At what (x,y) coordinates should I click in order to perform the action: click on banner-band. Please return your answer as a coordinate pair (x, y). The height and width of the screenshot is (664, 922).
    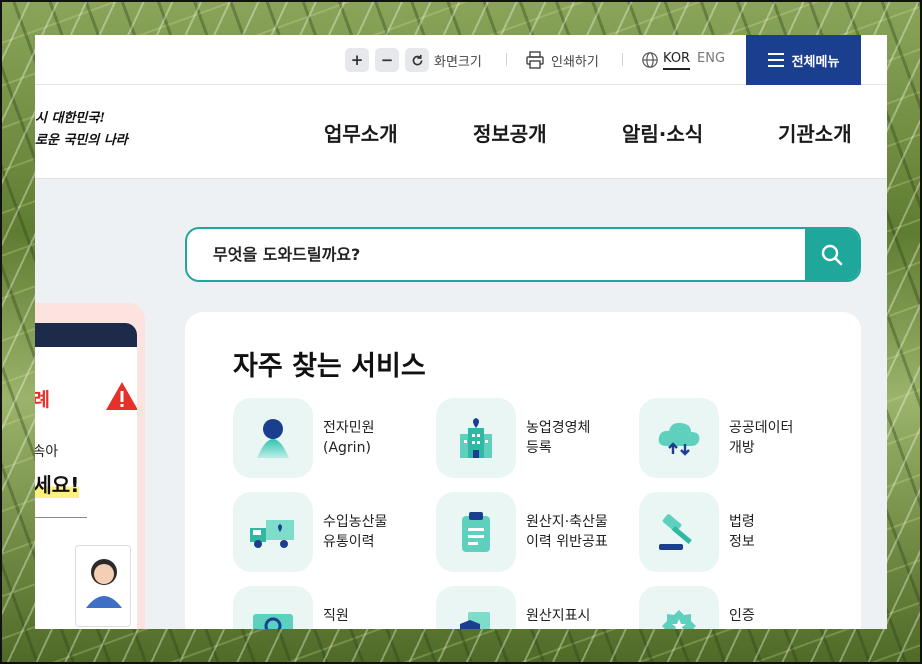
    Looking at the image, I should click on (86, 335).